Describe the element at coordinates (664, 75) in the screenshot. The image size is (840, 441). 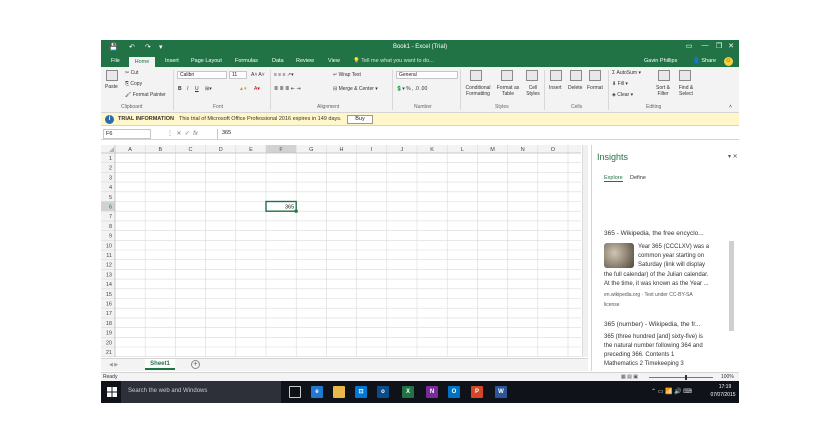
I see `sort-filter-icon` at that location.